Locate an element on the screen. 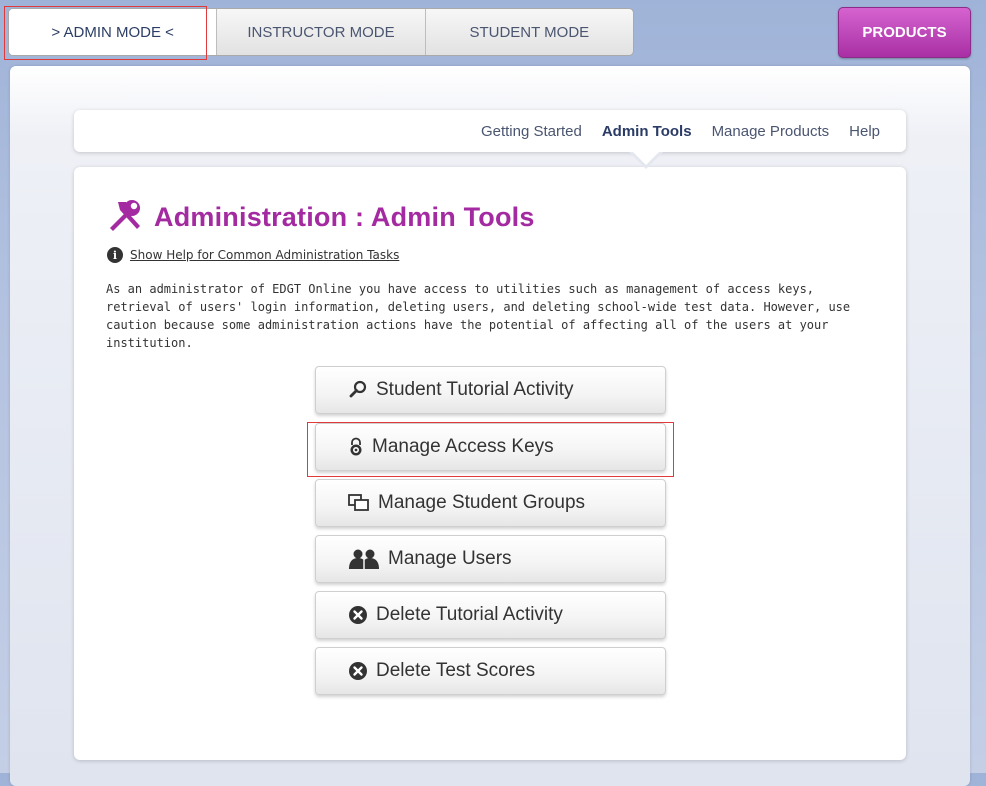 The width and height of the screenshot is (986, 786). delete-test-scores-button: Delete Test Scores is located at coordinates (490, 671).